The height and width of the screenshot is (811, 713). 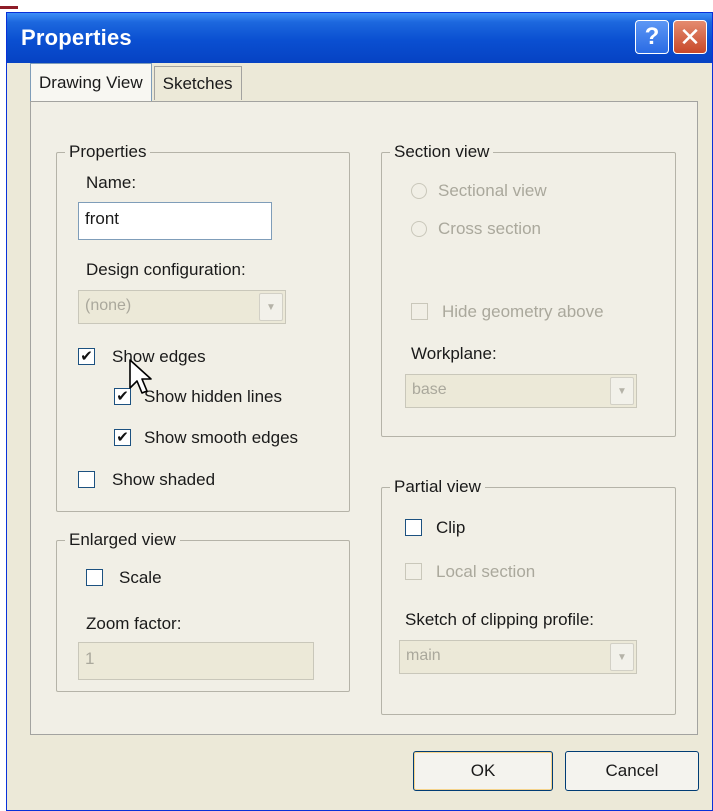 What do you see at coordinates (423, 655) in the screenshot?
I see `sketch-profile-value: main` at bounding box center [423, 655].